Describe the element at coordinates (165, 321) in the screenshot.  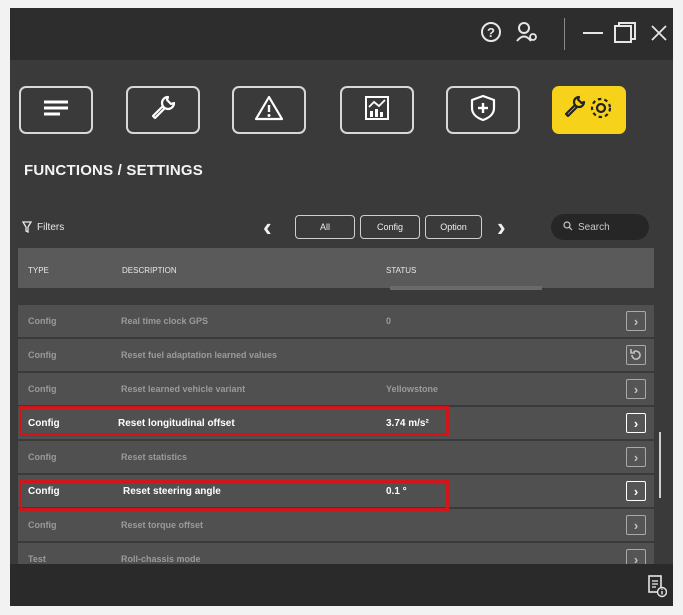
I see `row-description: Real time clock GPS` at that location.